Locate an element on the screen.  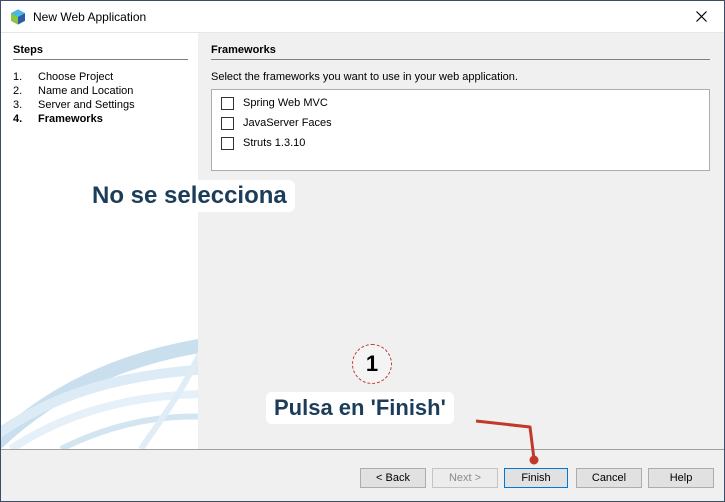
framework-item-spring: Spring Web MVC is located at coordinates (274, 103).